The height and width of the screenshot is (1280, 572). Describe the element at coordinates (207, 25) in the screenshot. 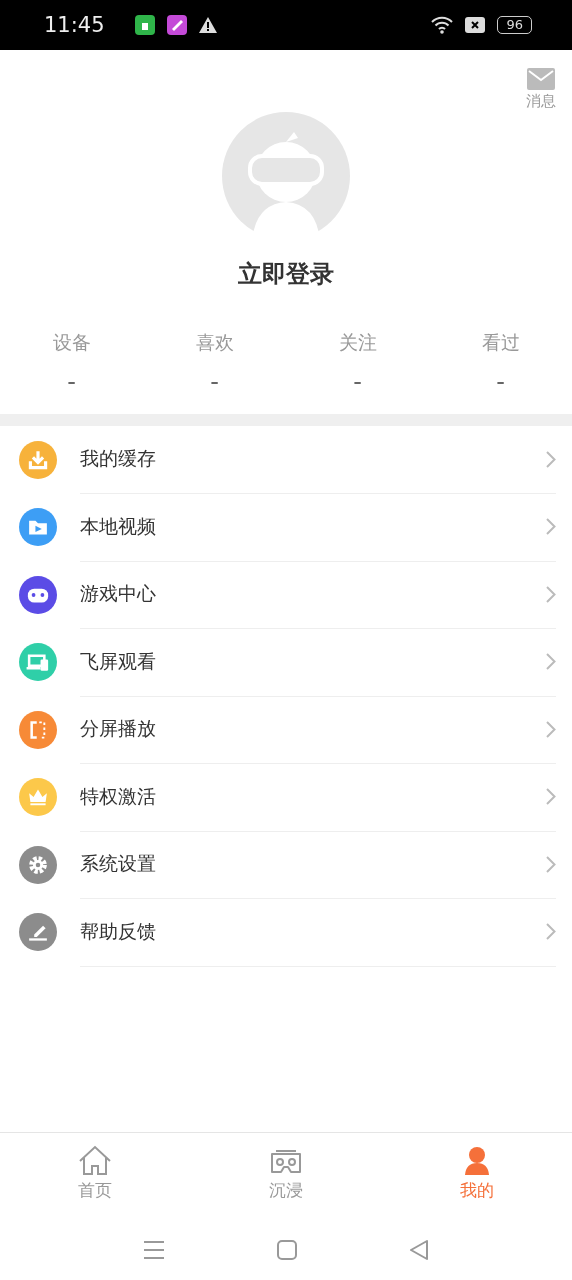

I see `warning-icon` at that location.